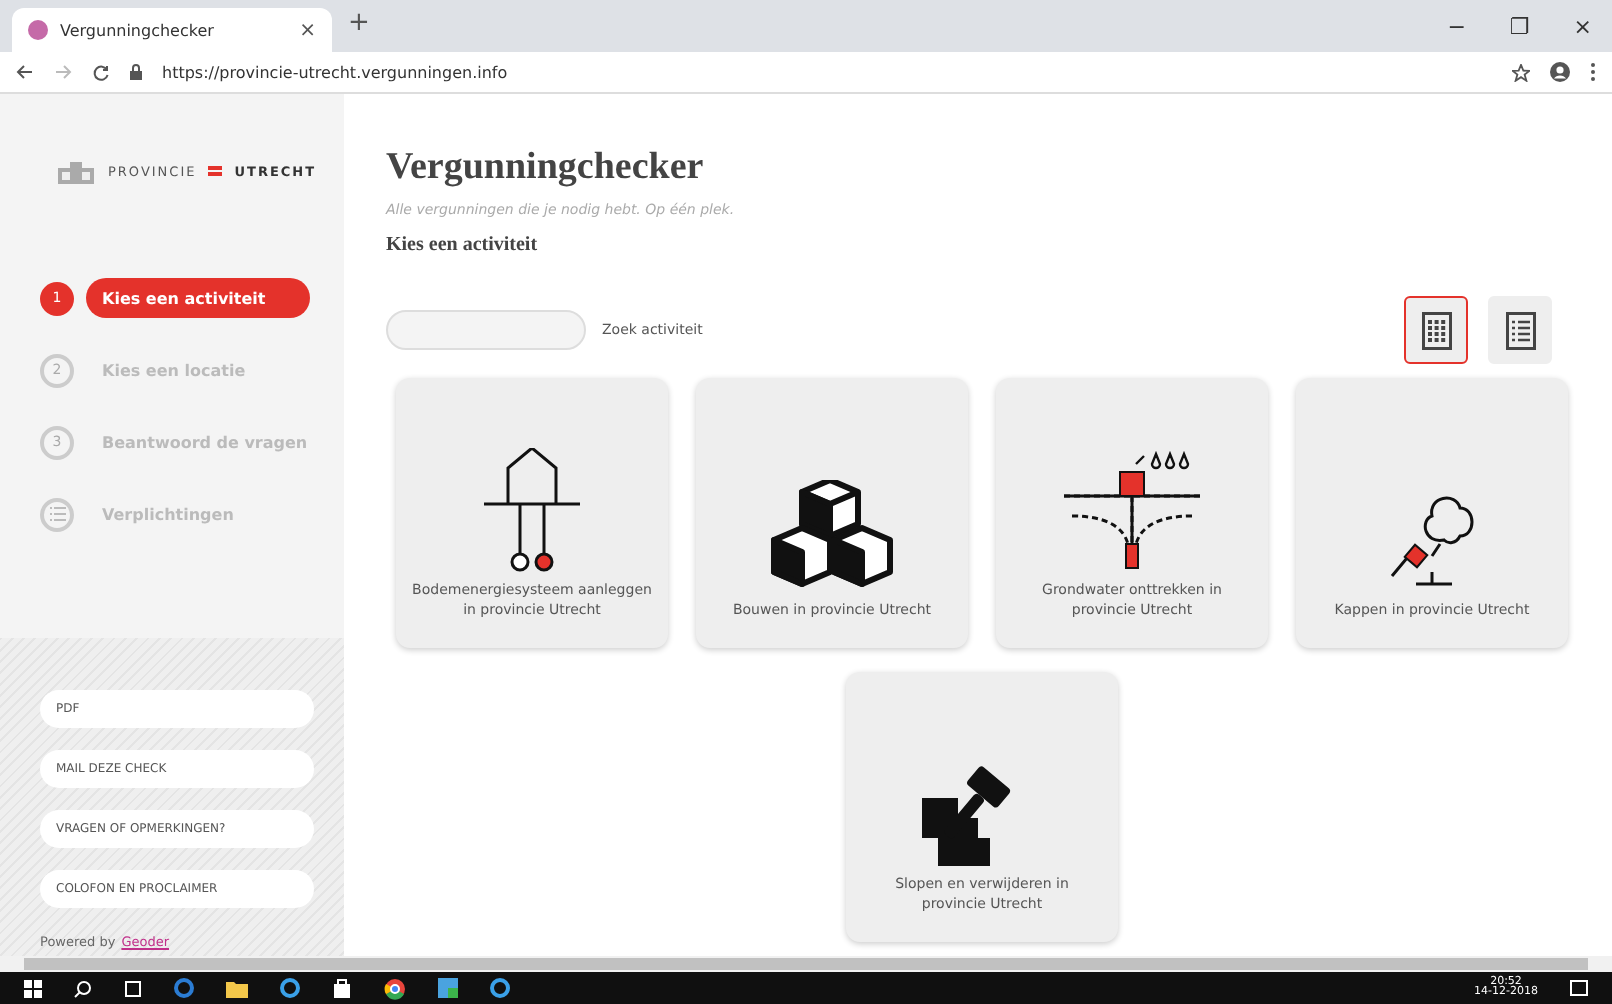 Image resolution: width=1612 pixels, height=1004 pixels. What do you see at coordinates (395, 988) in the screenshot?
I see `chrome-icon` at bounding box center [395, 988].